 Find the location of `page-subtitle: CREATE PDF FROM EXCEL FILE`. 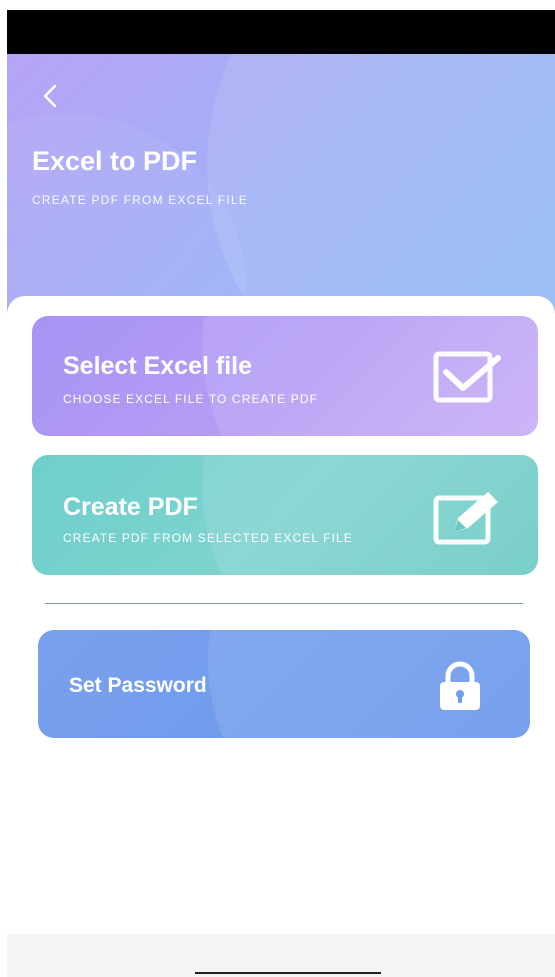

page-subtitle: CREATE PDF FROM EXCEL FILE is located at coordinates (140, 200).